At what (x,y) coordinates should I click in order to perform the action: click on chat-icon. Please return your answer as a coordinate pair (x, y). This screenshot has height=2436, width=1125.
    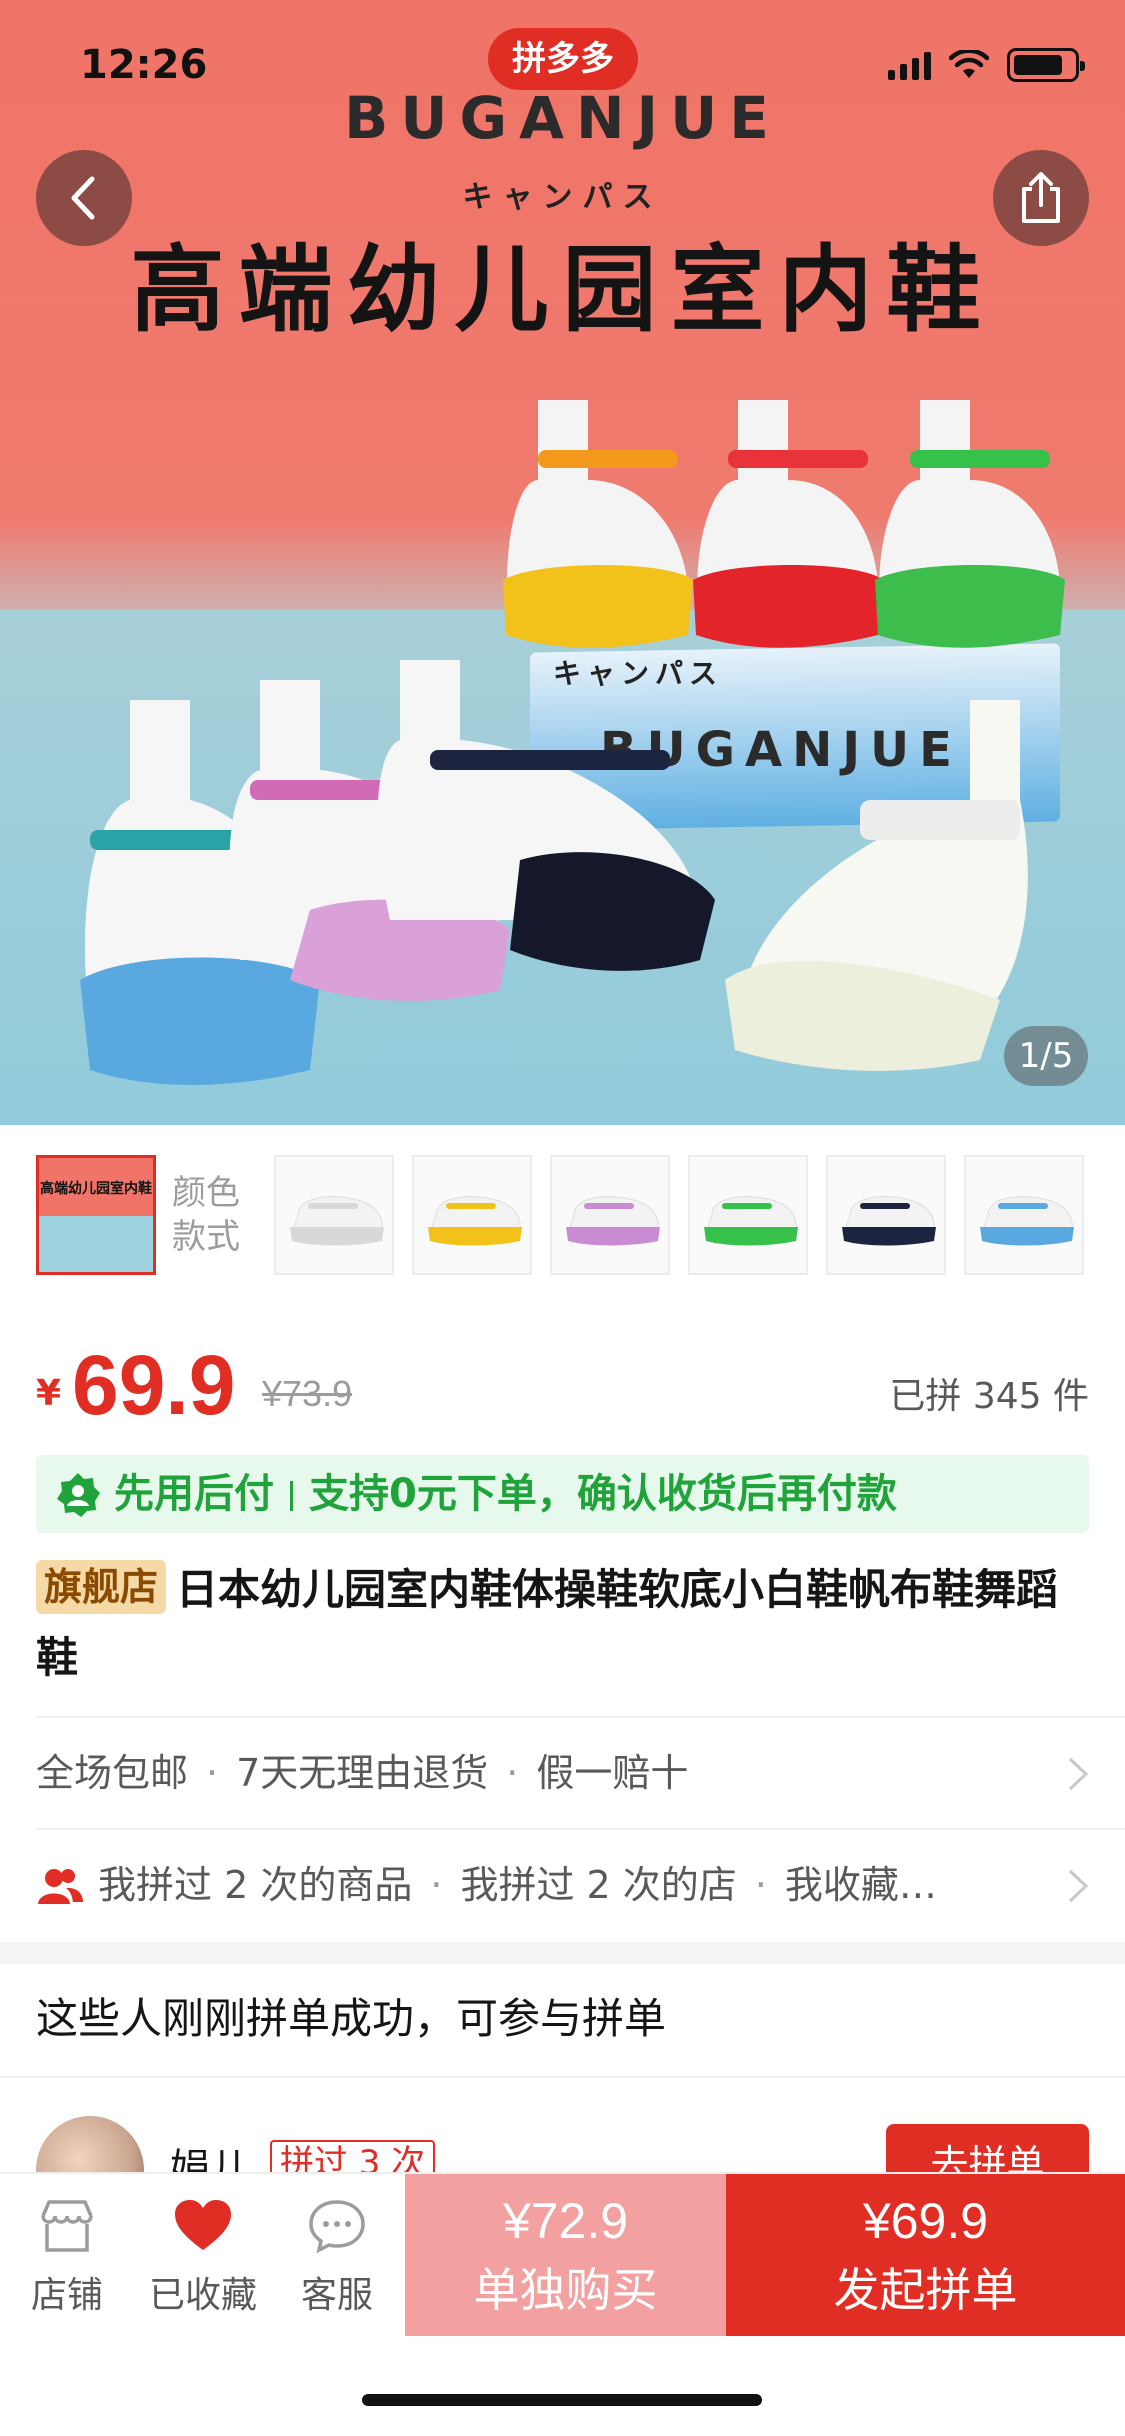
    Looking at the image, I should click on (337, 2227).